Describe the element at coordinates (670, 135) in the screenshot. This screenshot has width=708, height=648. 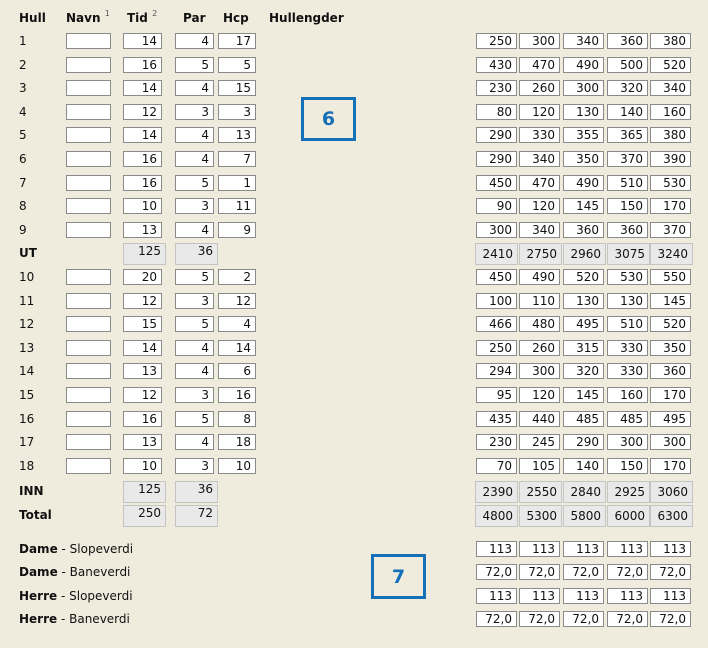
I see `hole-length-input: 380` at that location.